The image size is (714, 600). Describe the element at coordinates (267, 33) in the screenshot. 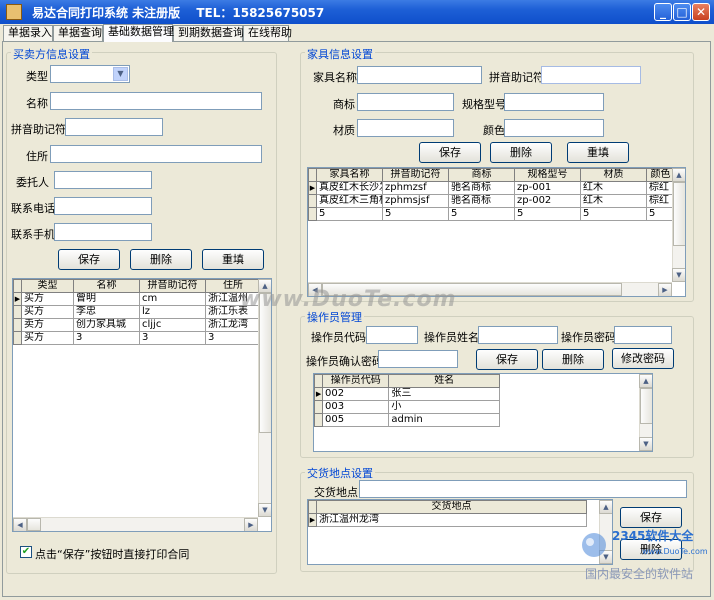

I see `tab-online-help: 在线帮助` at that location.